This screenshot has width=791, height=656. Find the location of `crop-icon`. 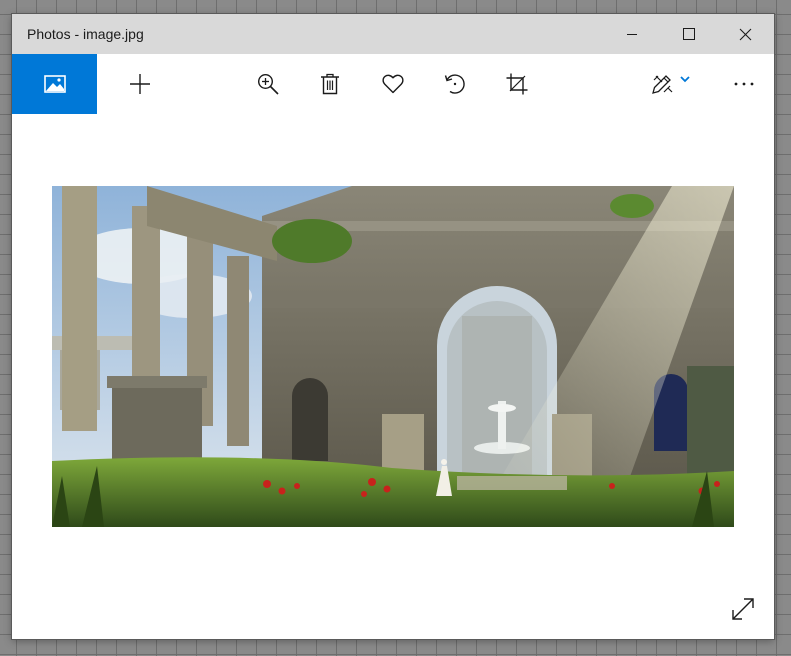

crop-icon is located at coordinates (517, 84).